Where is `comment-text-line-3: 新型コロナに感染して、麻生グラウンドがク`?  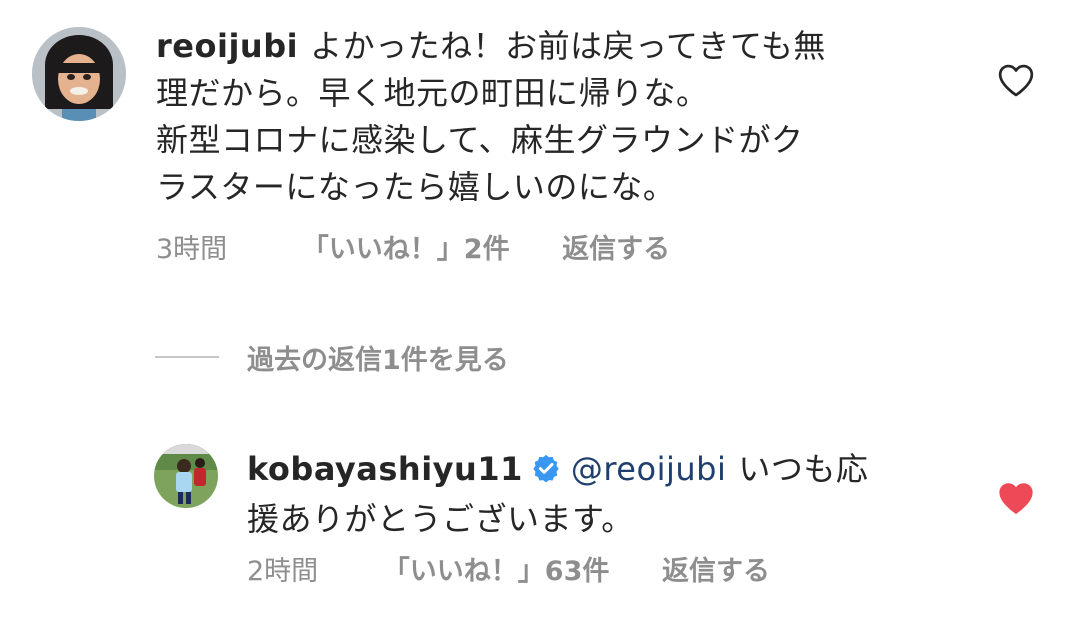
comment-text-line-3: 新型コロナに感染して、麻生グラウンドがク is located at coordinates (480, 140).